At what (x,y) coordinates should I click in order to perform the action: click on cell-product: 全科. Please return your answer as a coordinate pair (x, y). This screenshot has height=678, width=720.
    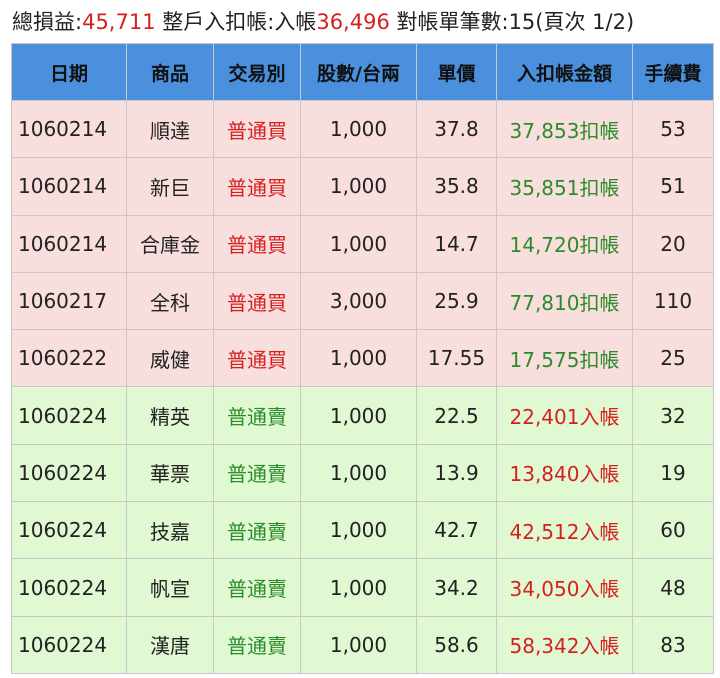
    Looking at the image, I should click on (170, 301).